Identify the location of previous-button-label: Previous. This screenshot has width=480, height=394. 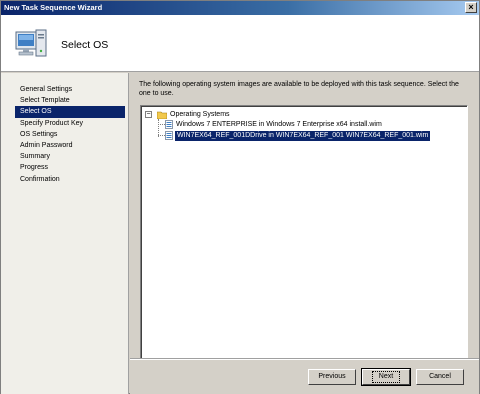
(332, 376).